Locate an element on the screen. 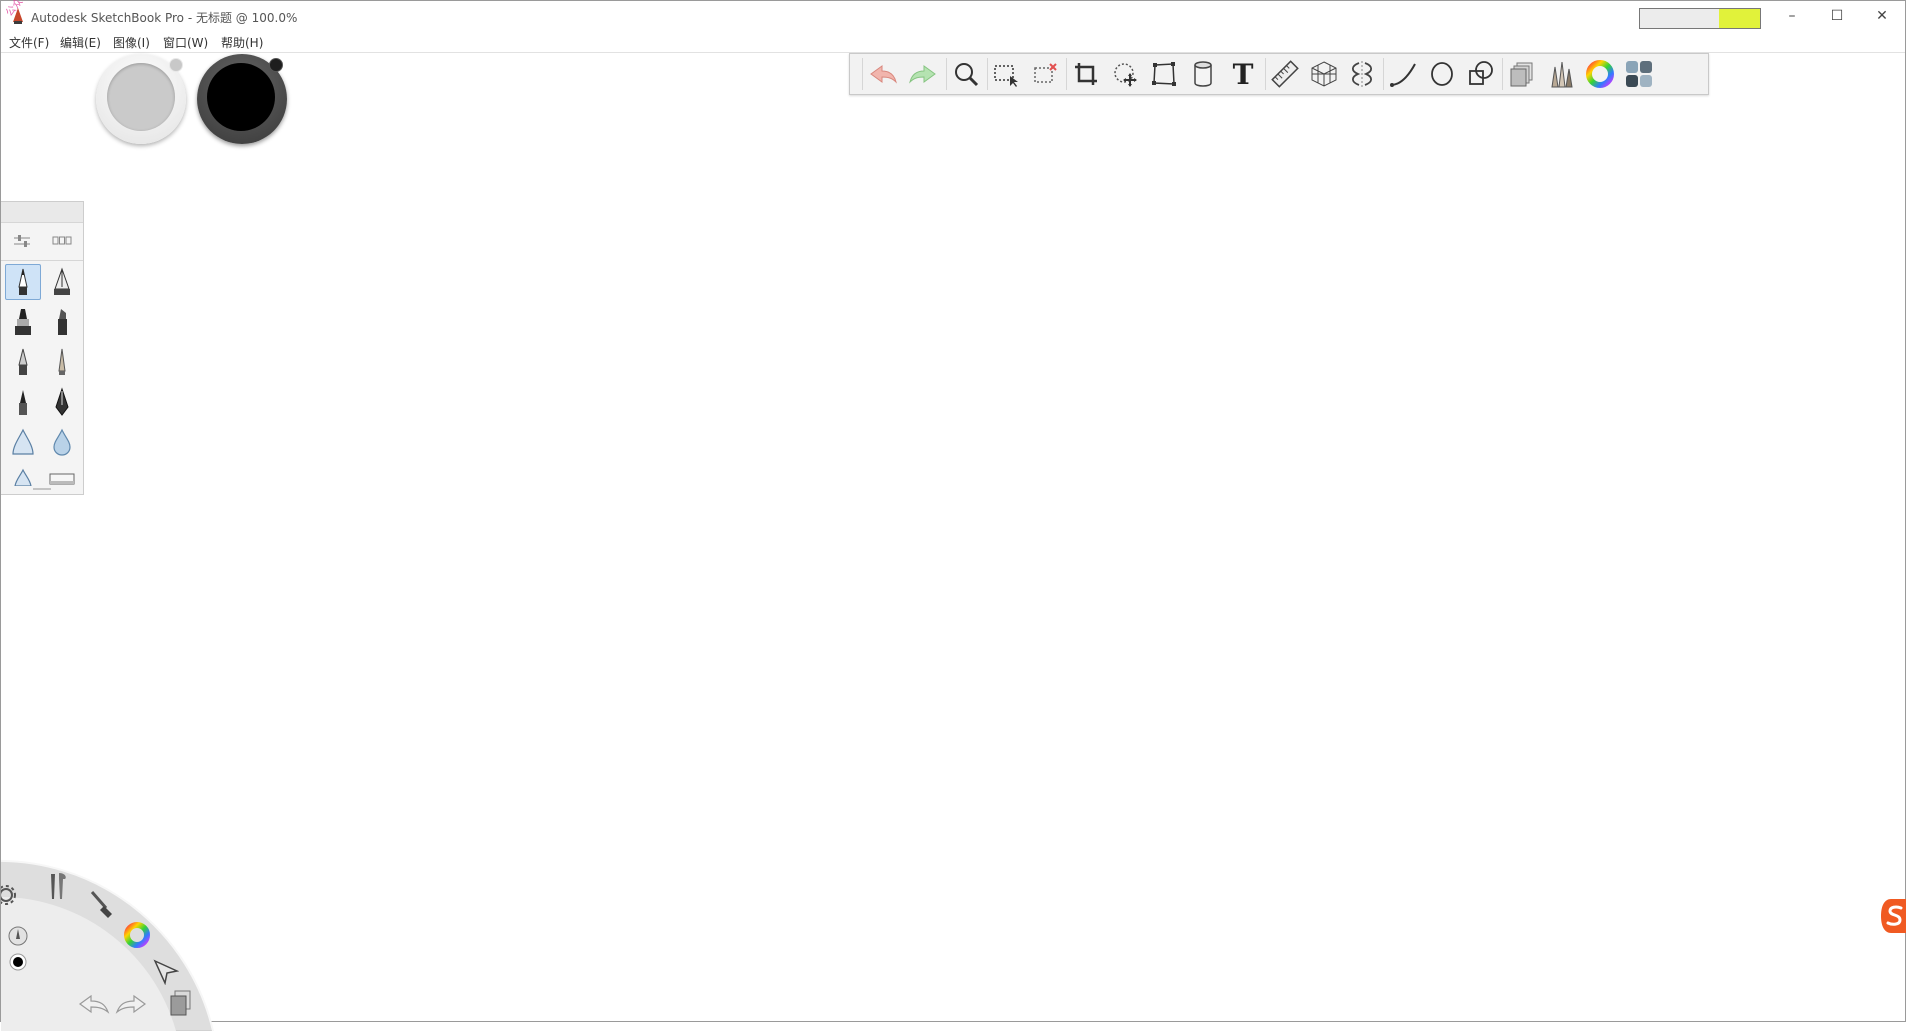 The height and width of the screenshot is (1031, 1906). felt-pen-icon is located at coordinates (23, 402).